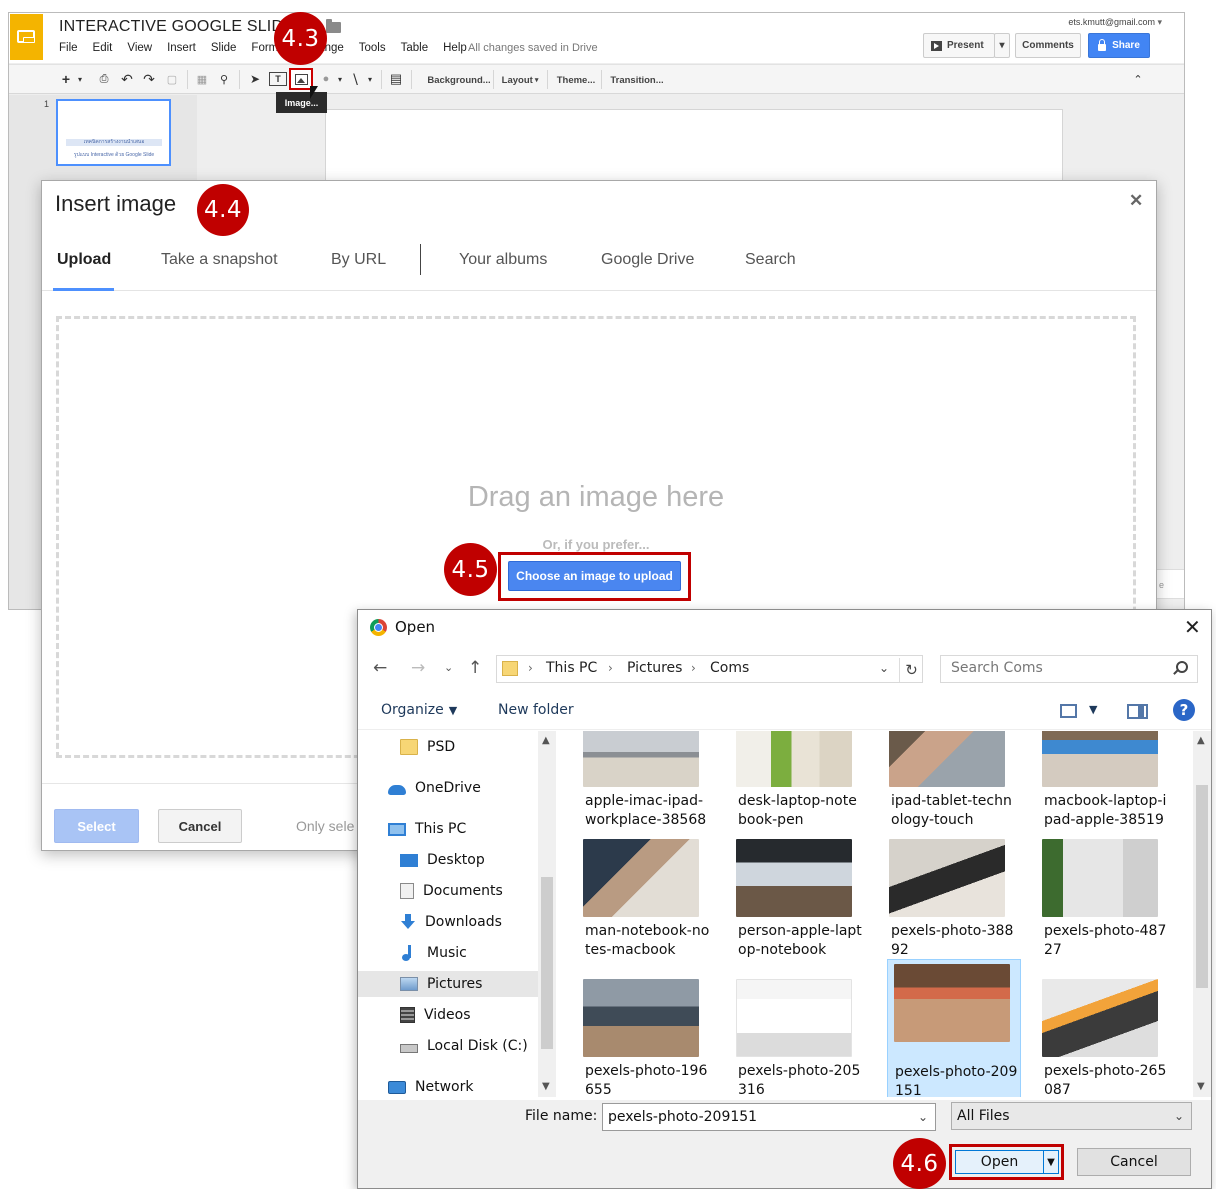 This screenshot has height=1189, width=1216. Describe the element at coordinates (358, 260) in the screenshot. I see `tab-by-url: By URL` at that location.